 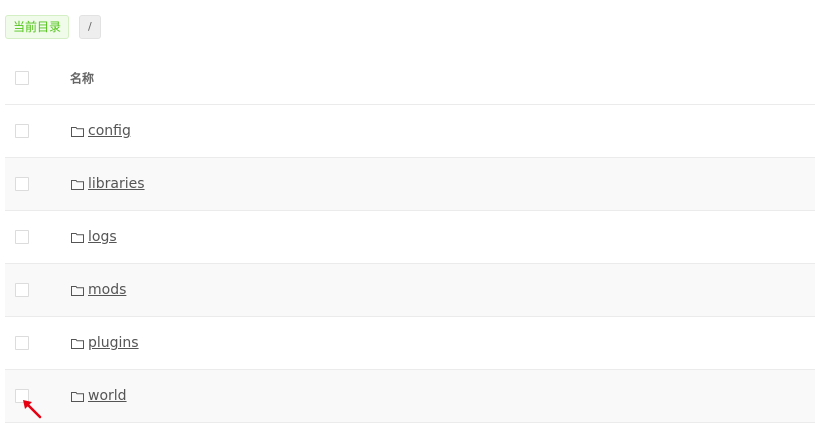 What do you see at coordinates (410, 78) in the screenshot?
I see `table-header: 名称` at bounding box center [410, 78].